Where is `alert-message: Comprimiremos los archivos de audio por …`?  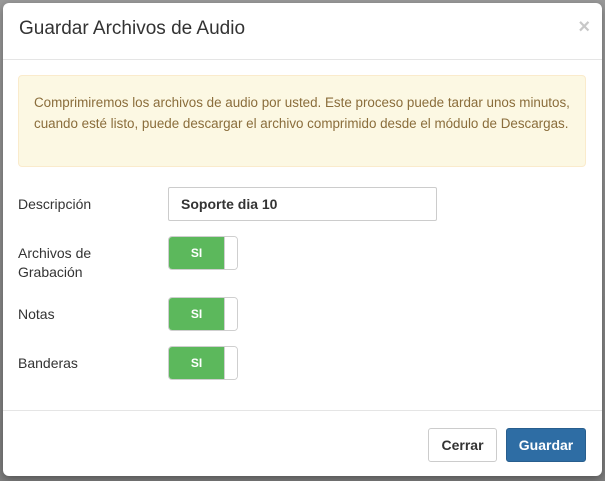
alert-message: Comprimiremos los archivos de audio por … is located at coordinates (302, 113).